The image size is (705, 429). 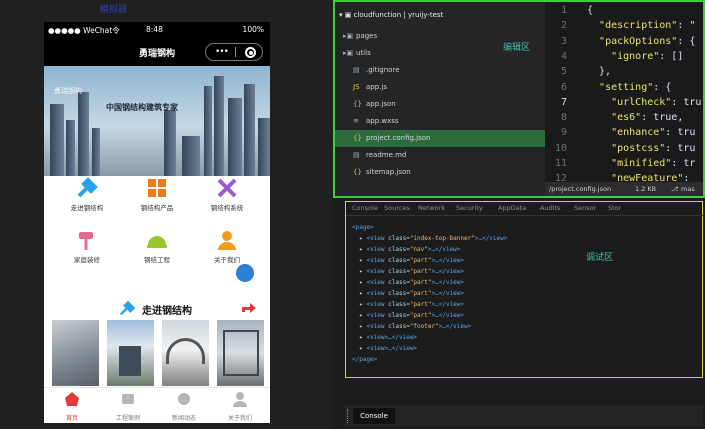 What do you see at coordinates (367, 36) in the screenshot?
I see `file-name: pages` at bounding box center [367, 36].